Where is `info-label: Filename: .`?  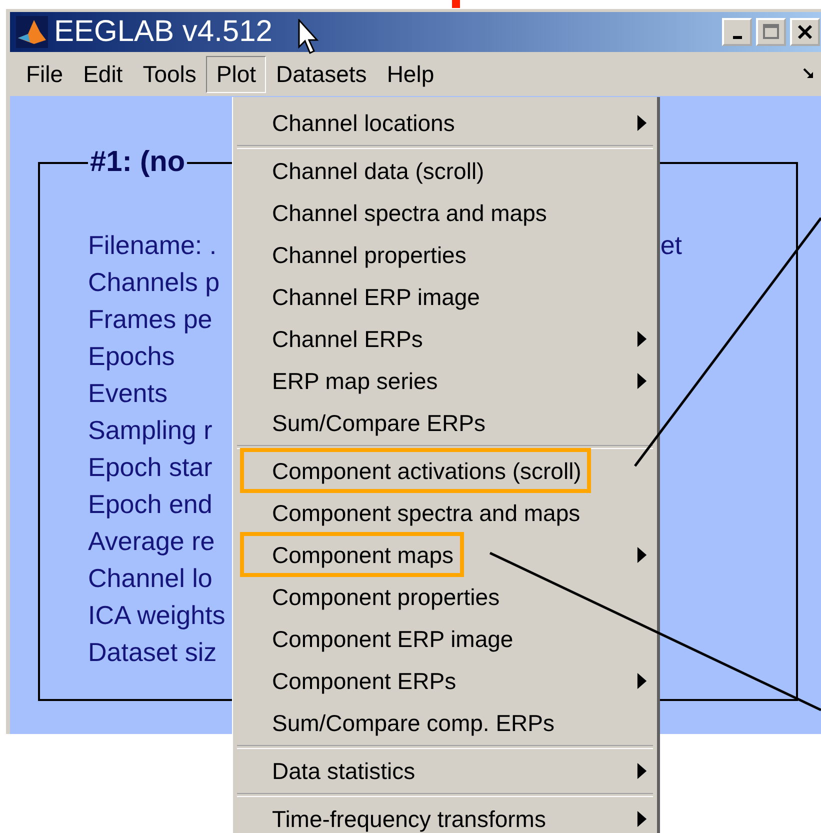 info-label: Filename: . is located at coordinates (152, 245).